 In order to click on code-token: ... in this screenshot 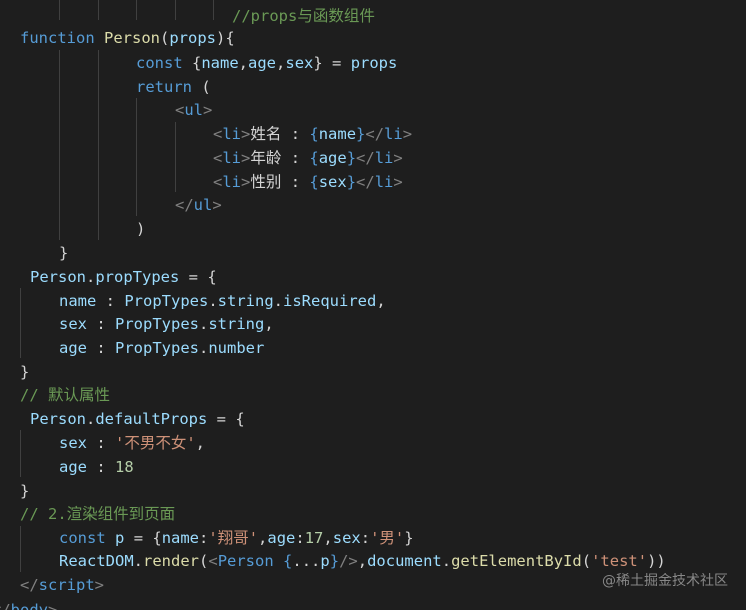, I will do `click(306, 561)`.